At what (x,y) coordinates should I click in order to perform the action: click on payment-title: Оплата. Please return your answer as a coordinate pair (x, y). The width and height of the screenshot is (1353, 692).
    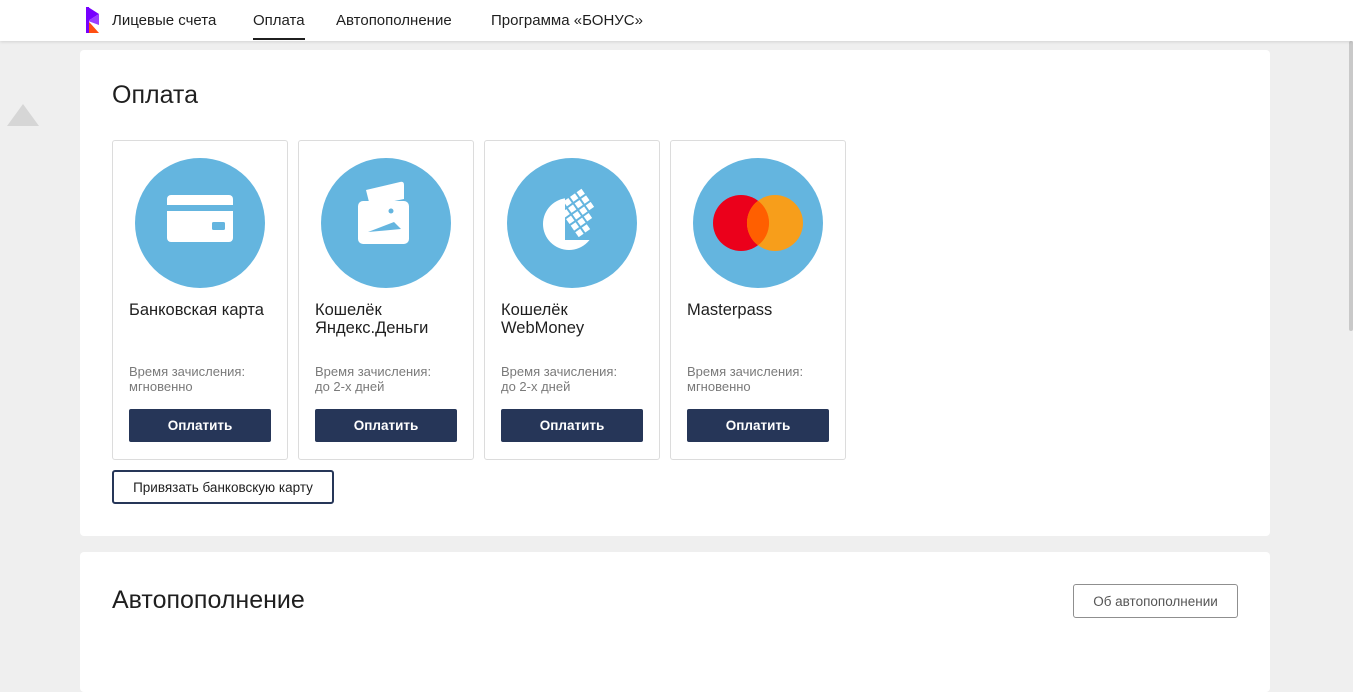
    Looking at the image, I should click on (155, 95).